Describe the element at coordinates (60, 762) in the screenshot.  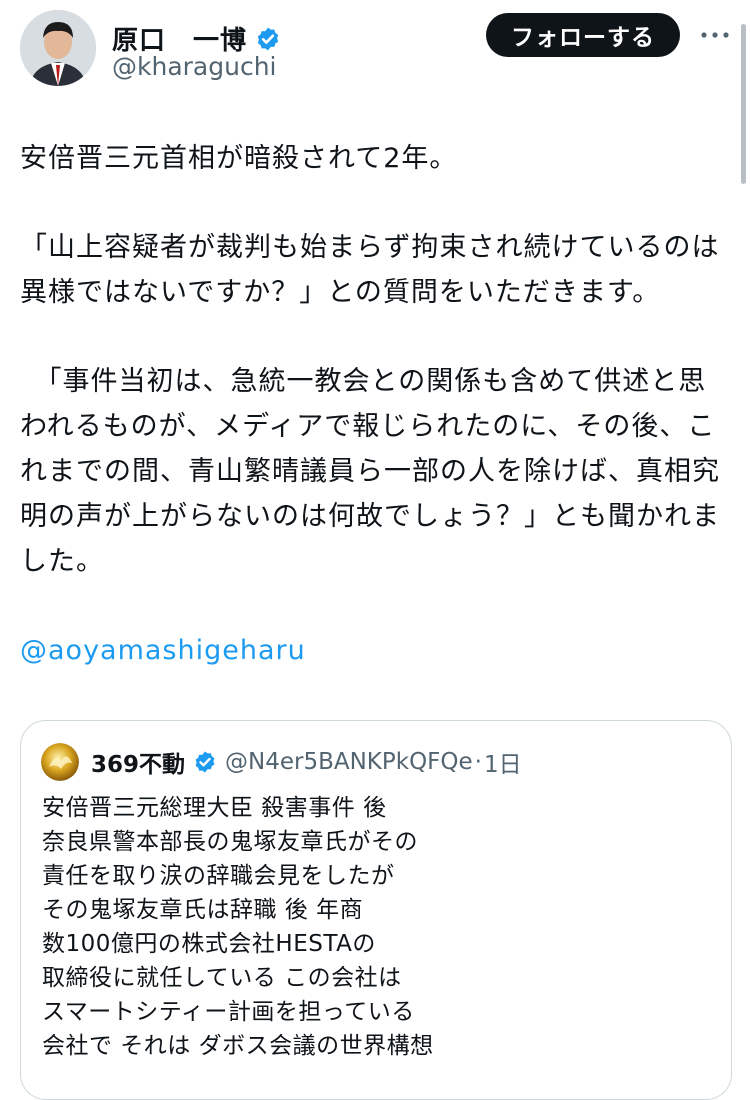
I see `quoted-author-avatar` at that location.